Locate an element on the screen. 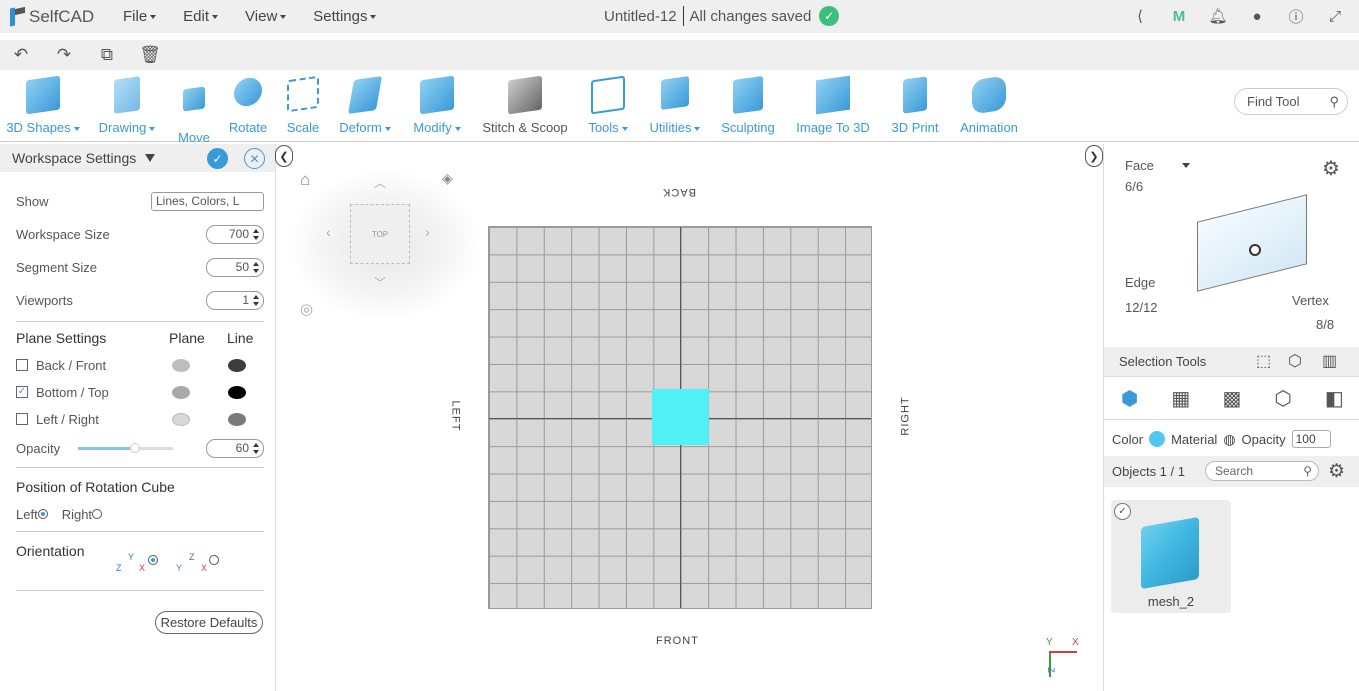 The width and height of the screenshot is (1359, 691). show-select: Lines, Colors, L is located at coordinates (207, 201).